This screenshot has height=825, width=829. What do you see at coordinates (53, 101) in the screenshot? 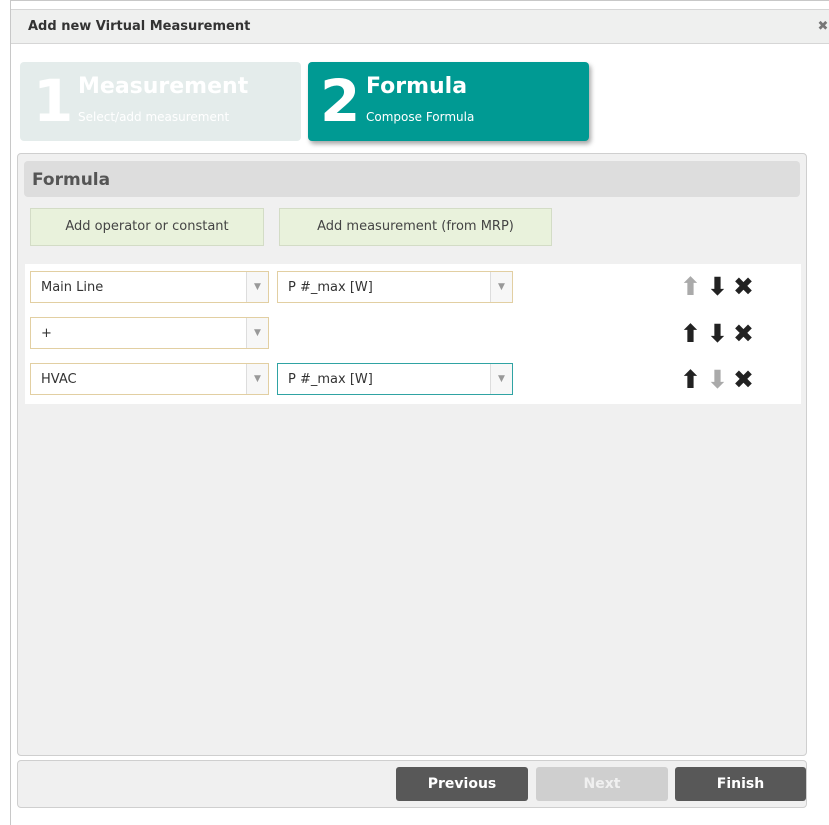
I see `step-number: 1` at bounding box center [53, 101].